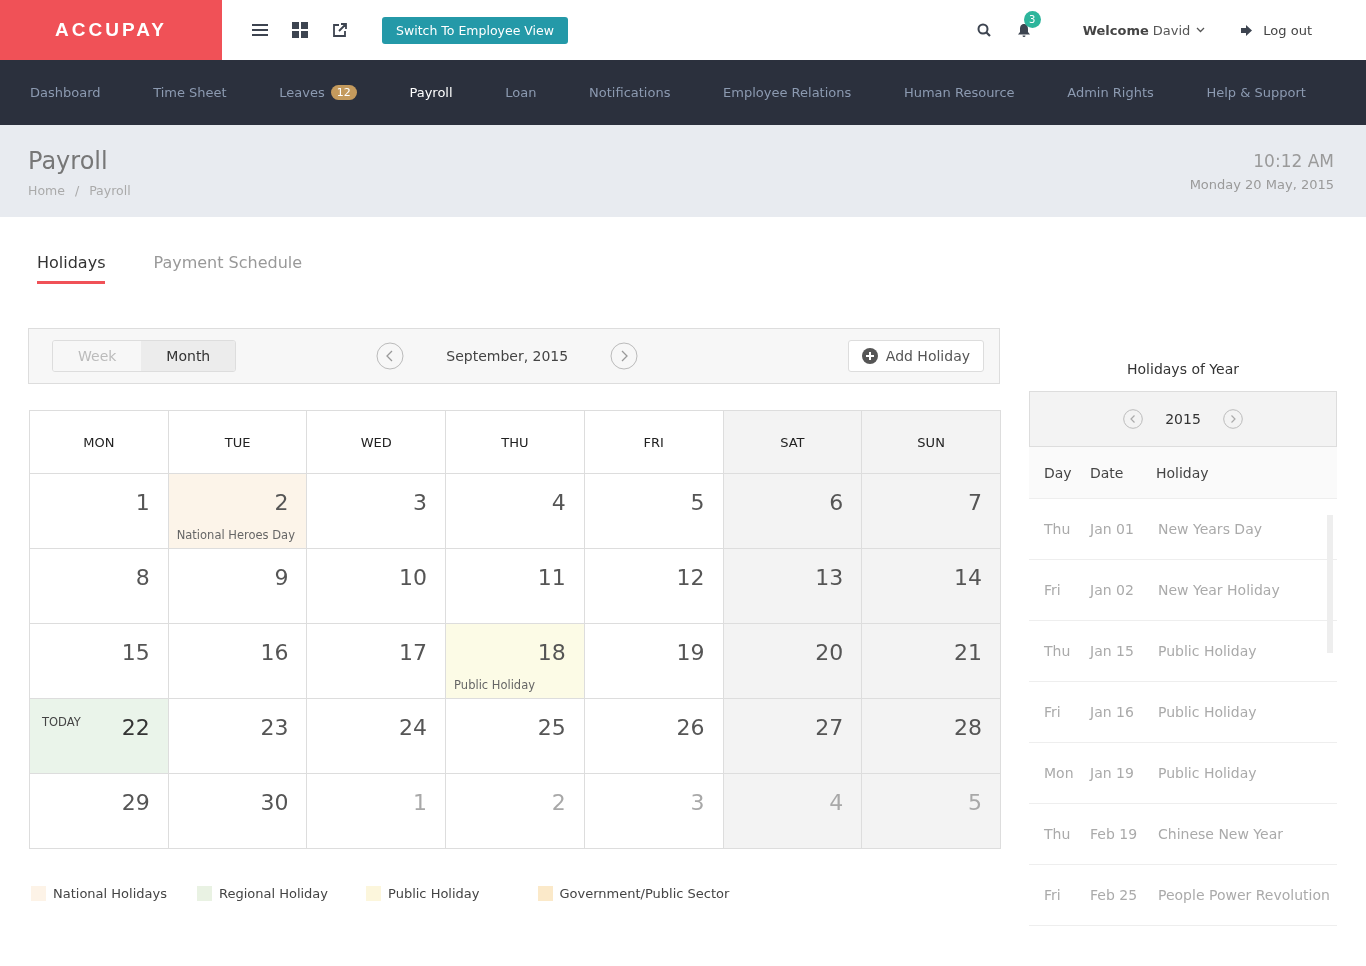  Describe the element at coordinates (413, 652) in the screenshot. I see `day-number: 17` at that location.